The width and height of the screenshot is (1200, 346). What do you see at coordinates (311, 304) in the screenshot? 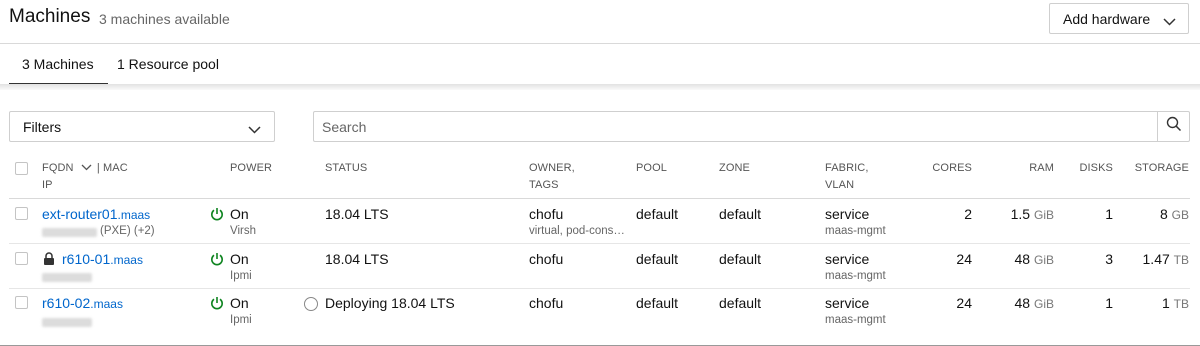
I see `loading-spinner-icon` at bounding box center [311, 304].